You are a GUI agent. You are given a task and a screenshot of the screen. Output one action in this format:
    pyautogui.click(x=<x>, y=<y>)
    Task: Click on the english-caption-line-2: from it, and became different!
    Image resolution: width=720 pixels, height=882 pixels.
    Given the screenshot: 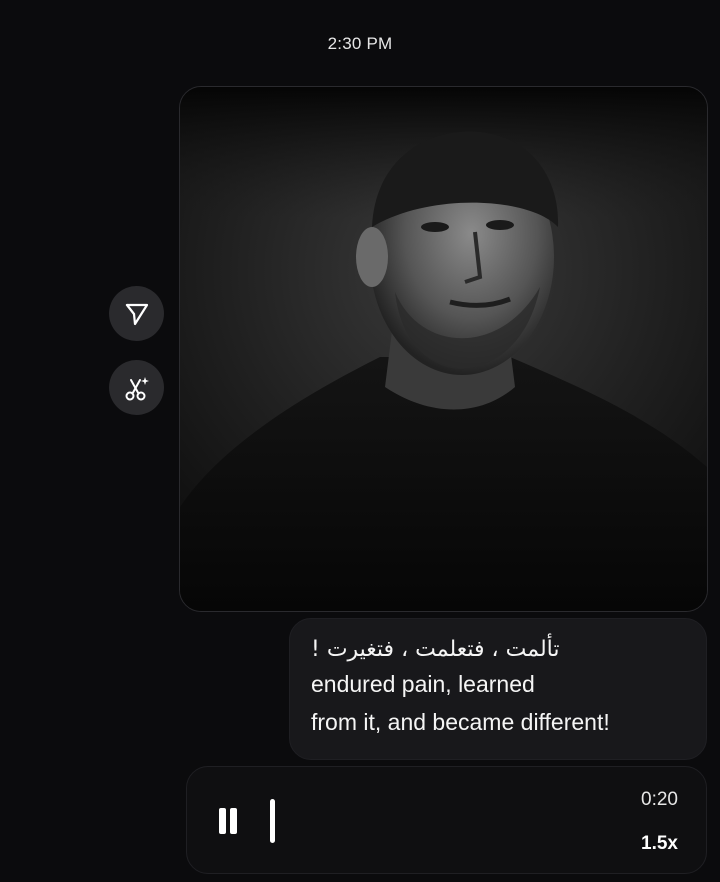 What is the action you would take?
    pyautogui.click(x=460, y=722)
    